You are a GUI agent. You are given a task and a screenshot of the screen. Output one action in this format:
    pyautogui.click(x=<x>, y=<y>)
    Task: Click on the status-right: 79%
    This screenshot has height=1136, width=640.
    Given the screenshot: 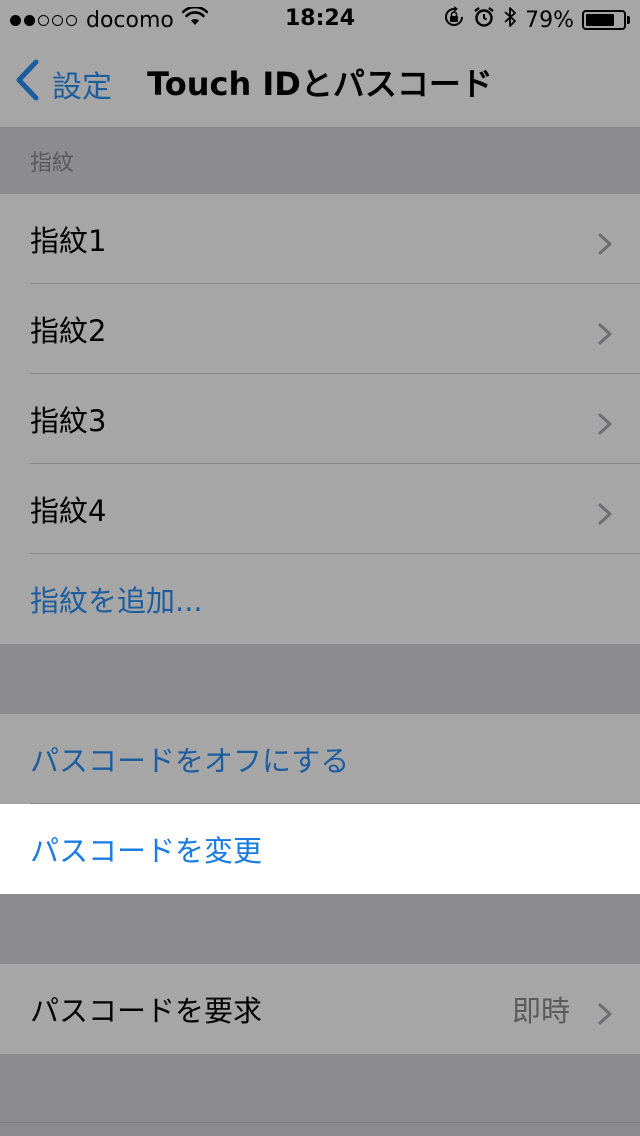 What is the action you would take?
    pyautogui.click(x=536, y=20)
    